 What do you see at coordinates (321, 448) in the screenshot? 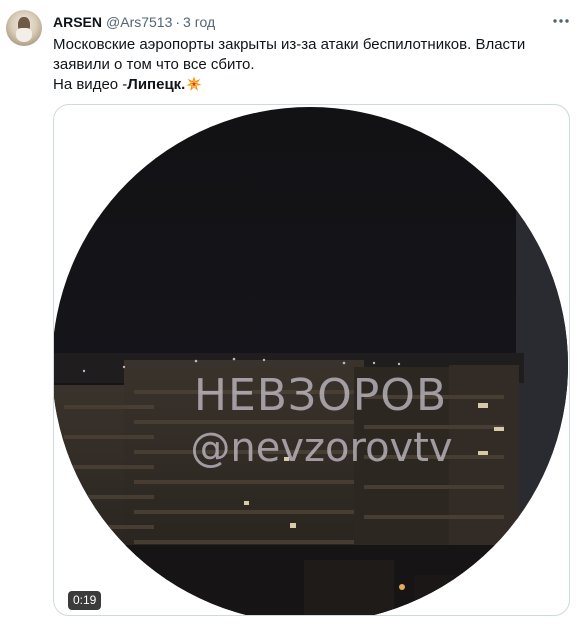
I see `watermark-handle: @nevzorovtv` at bounding box center [321, 448].